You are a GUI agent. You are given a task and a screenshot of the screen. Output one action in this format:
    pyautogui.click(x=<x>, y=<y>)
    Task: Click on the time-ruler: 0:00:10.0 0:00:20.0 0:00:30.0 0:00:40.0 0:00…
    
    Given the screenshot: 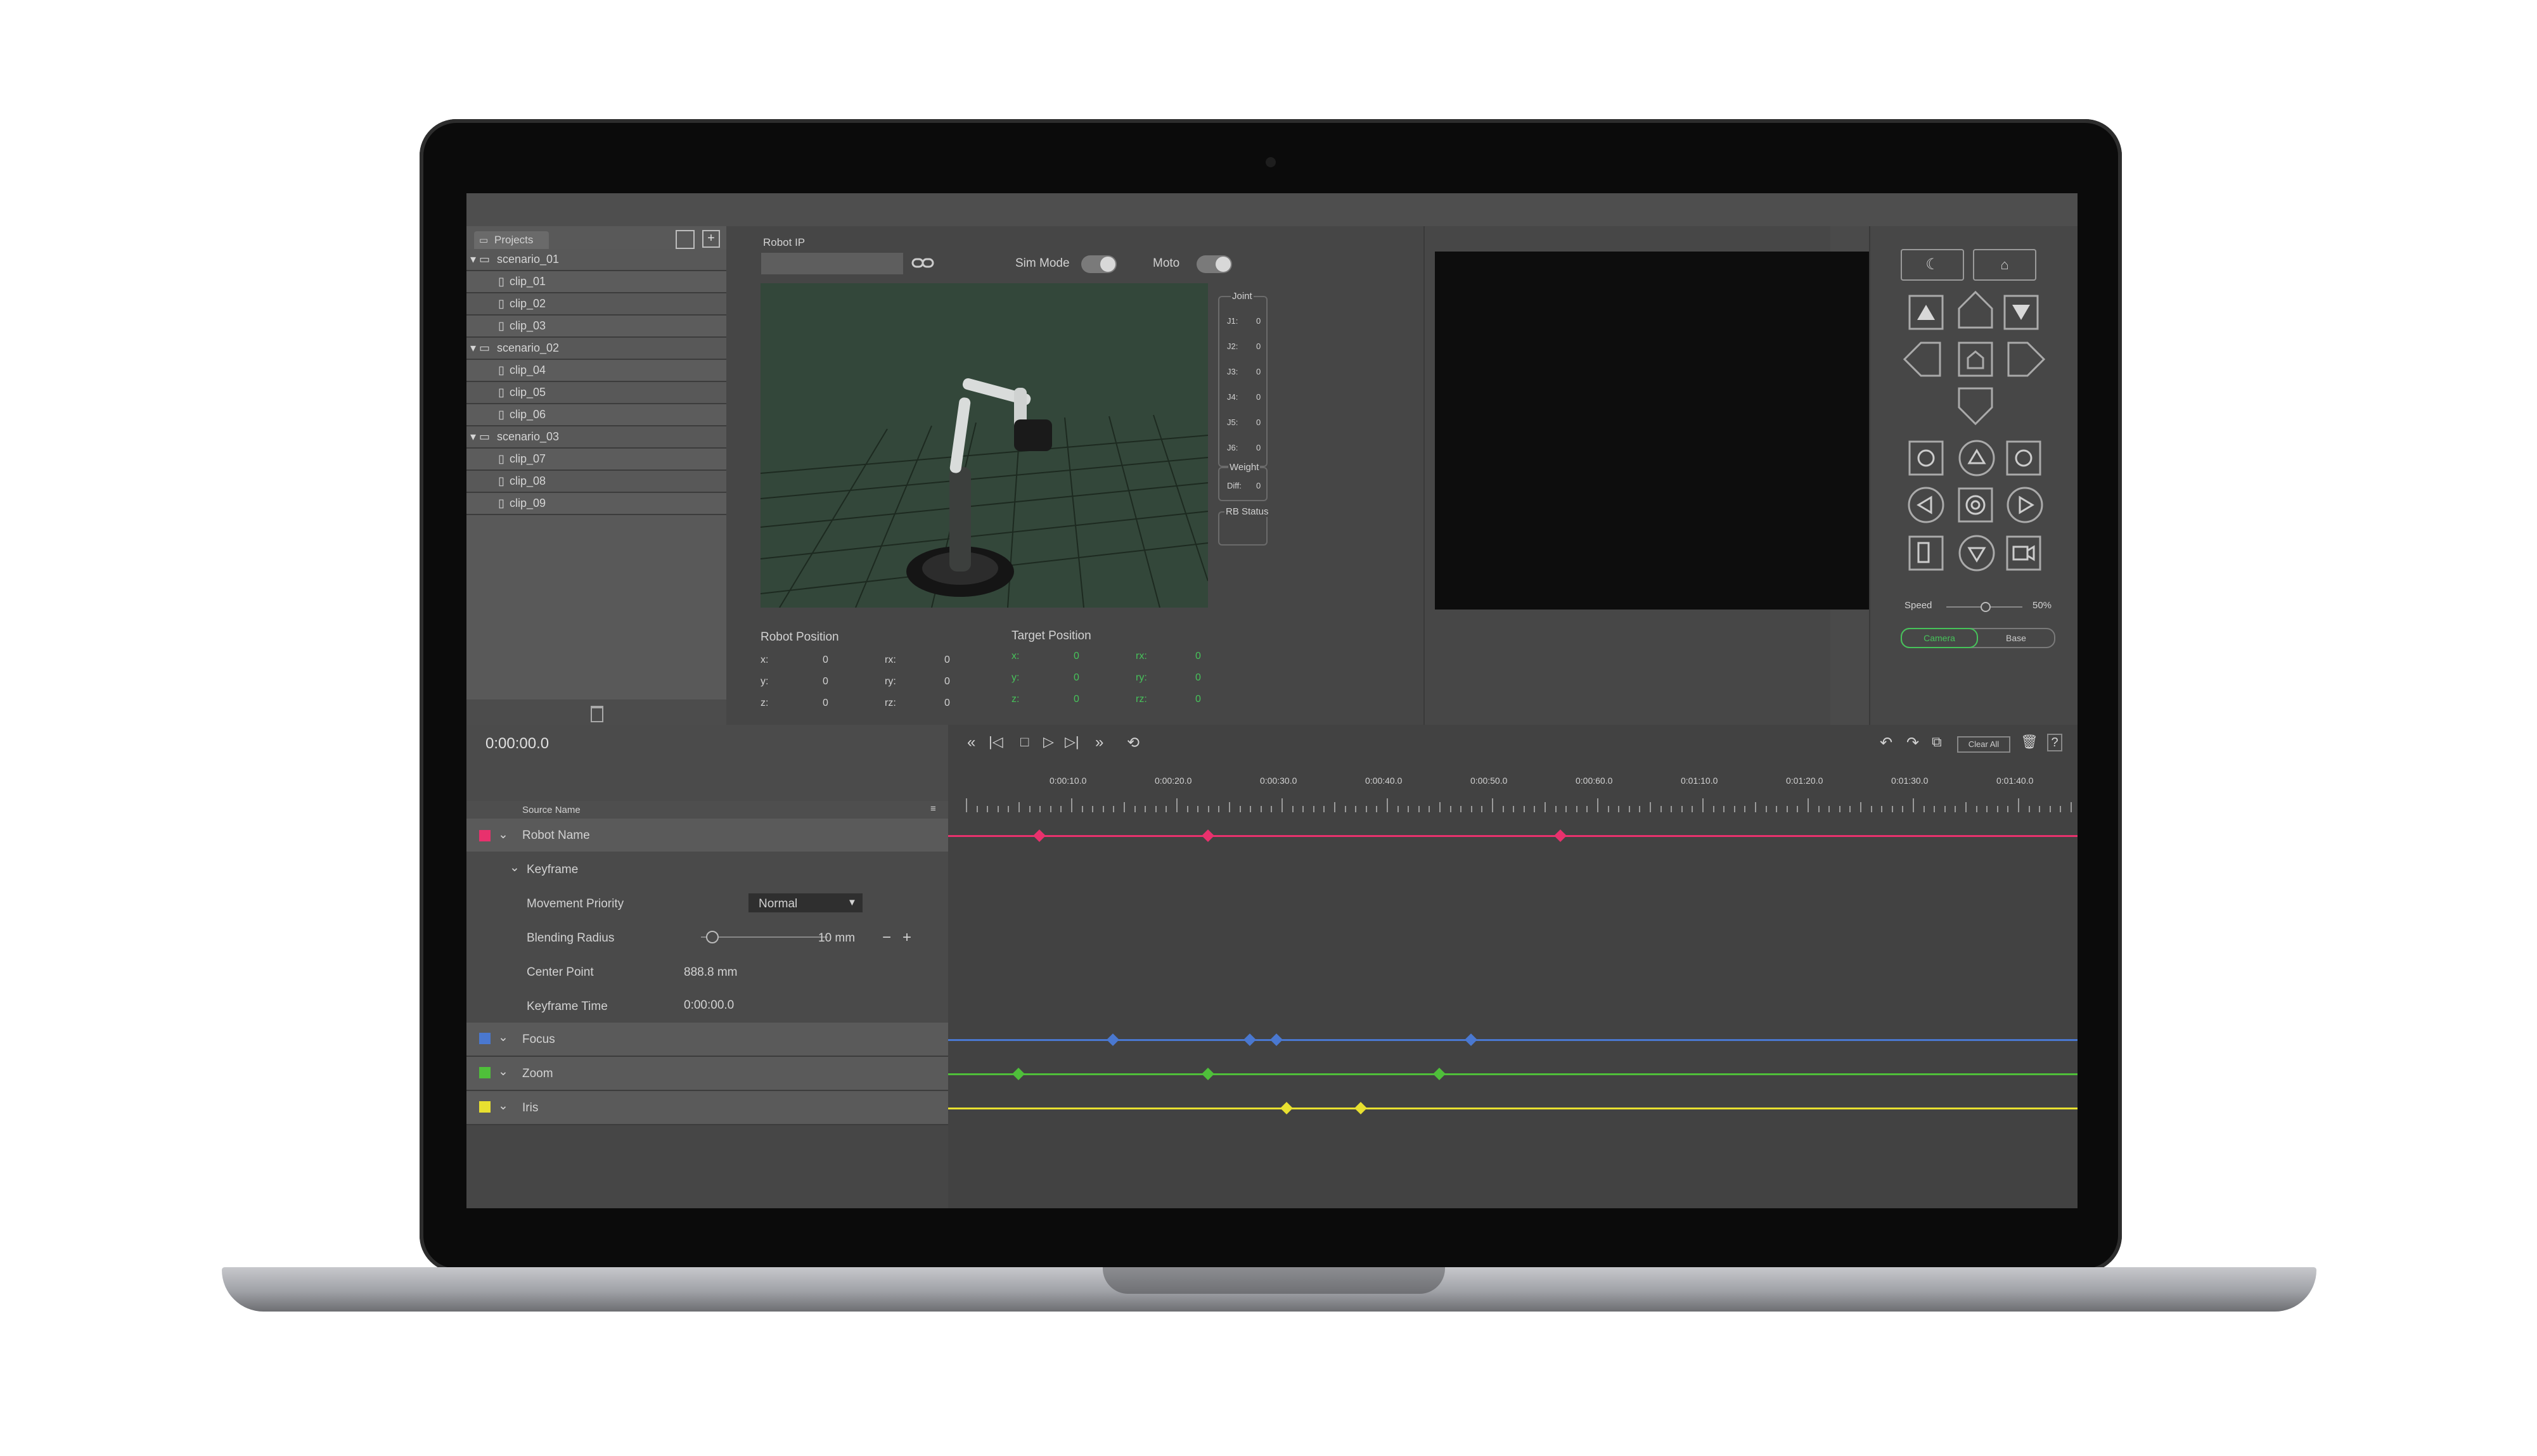 What is the action you would take?
    pyautogui.click(x=1513, y=794)
    